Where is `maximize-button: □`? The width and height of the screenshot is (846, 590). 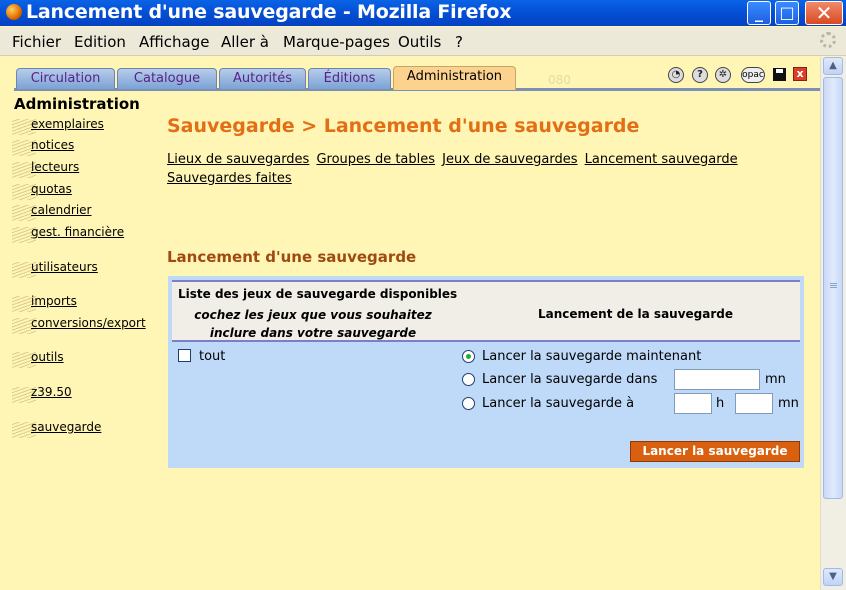
maximize-button: □ is located at coordinates (787, 13).